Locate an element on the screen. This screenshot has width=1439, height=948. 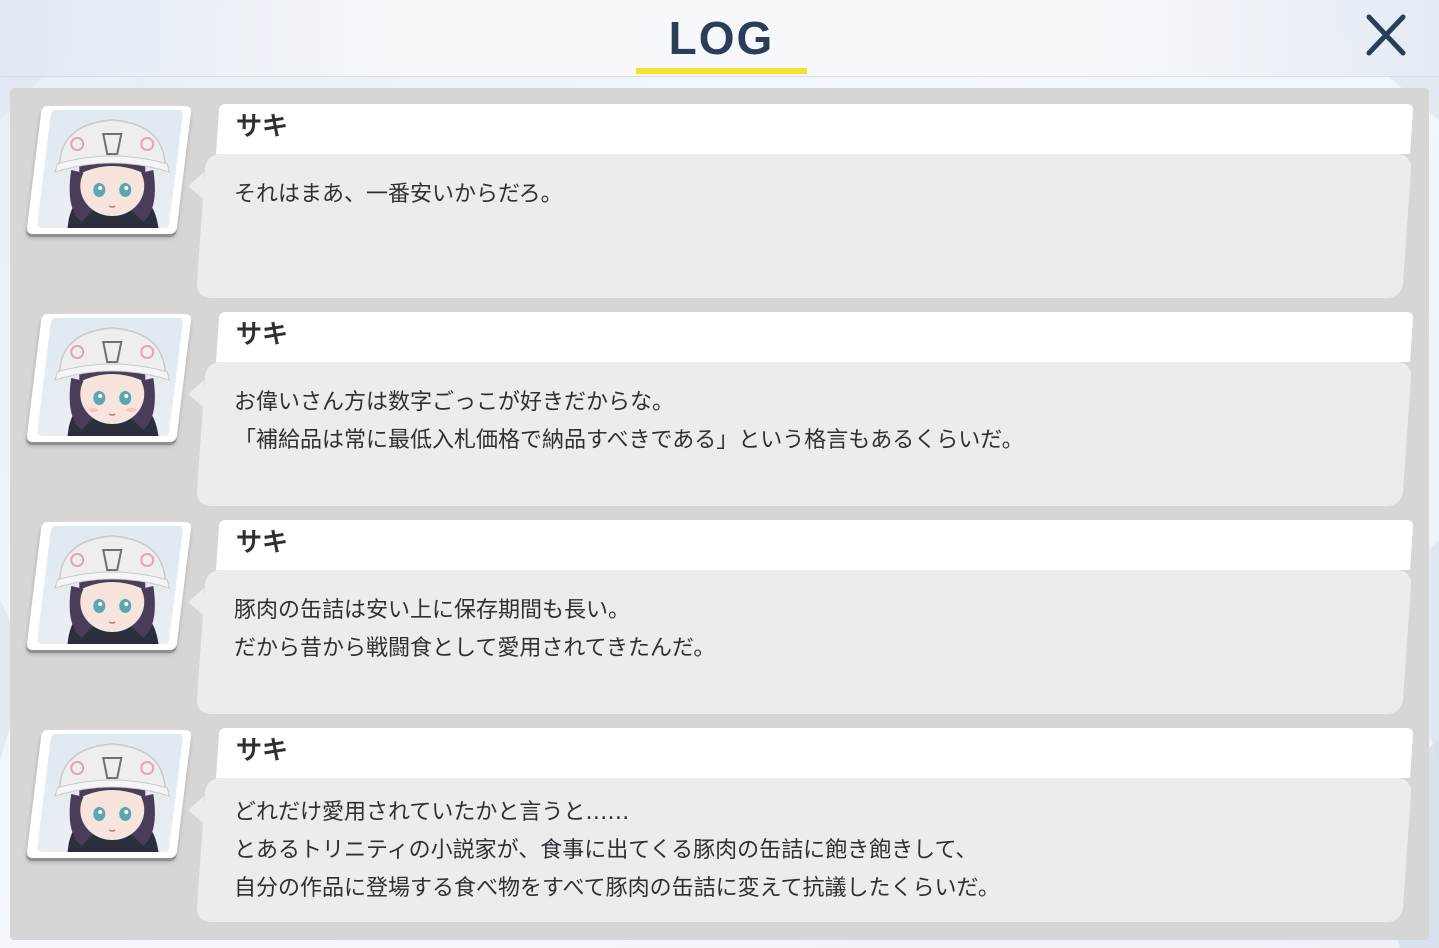
close-button is located at coordinates (1386, 36).